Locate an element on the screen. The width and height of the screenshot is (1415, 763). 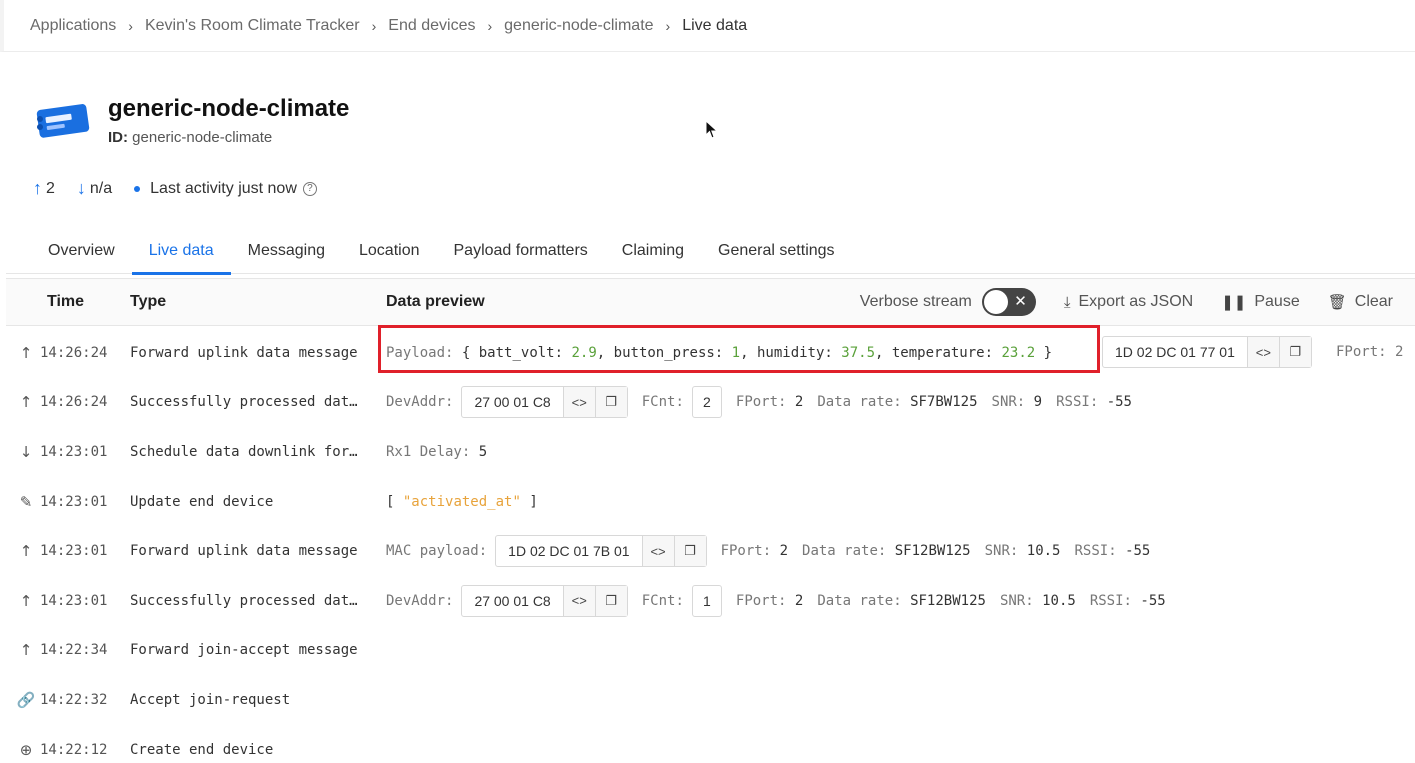
row-type: Create end device is located at coordinates (202, 749).